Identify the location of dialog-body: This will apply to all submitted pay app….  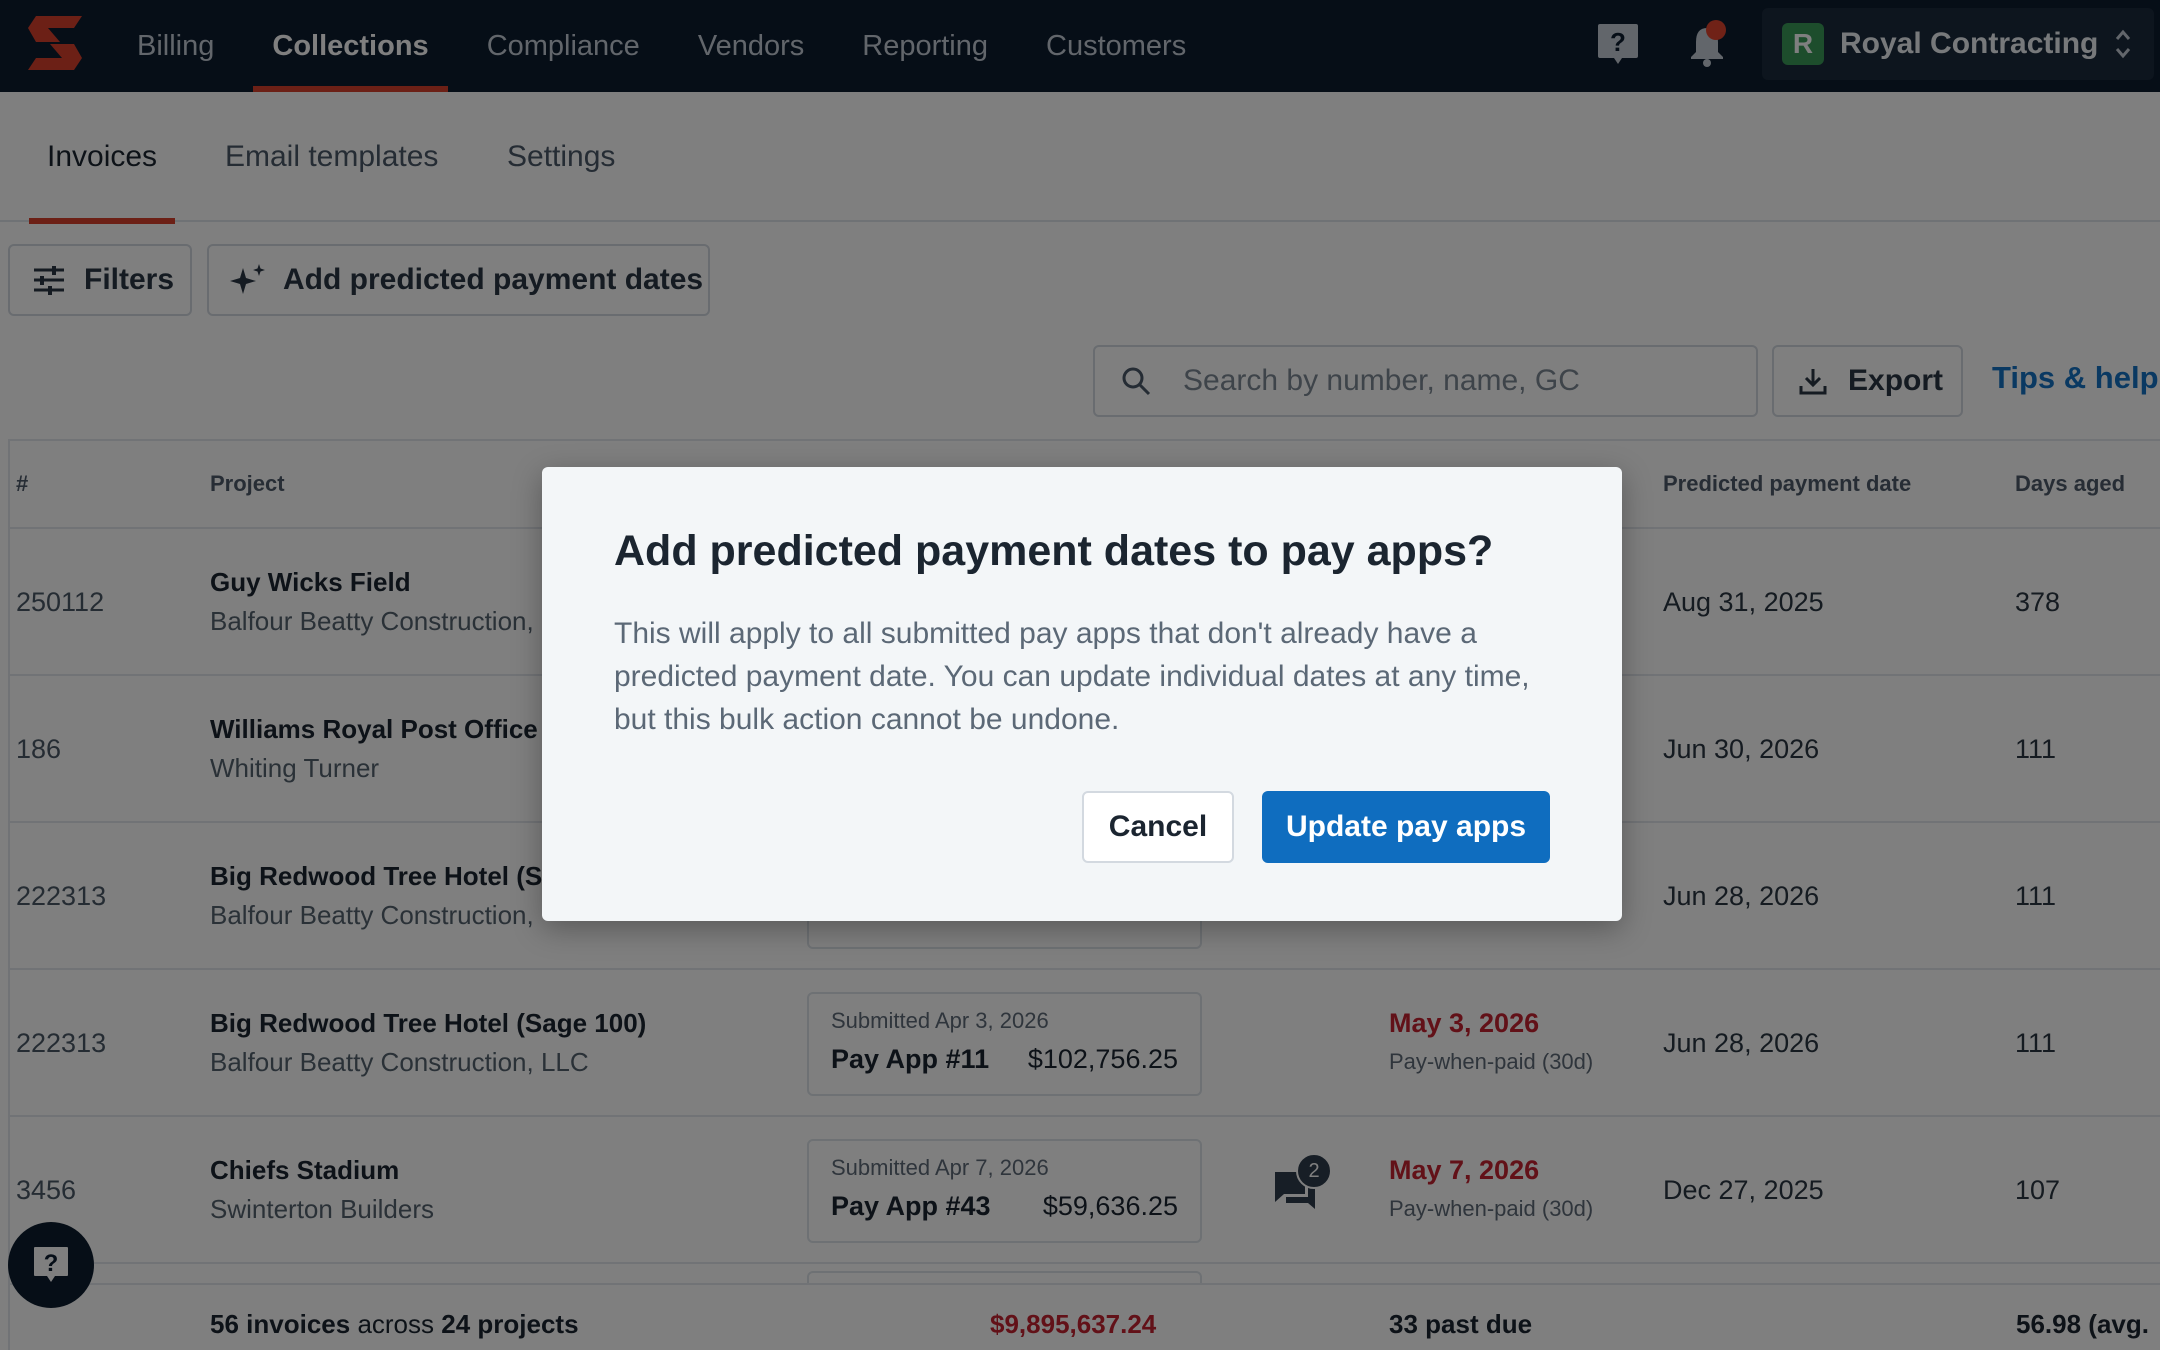
(1072, 676).